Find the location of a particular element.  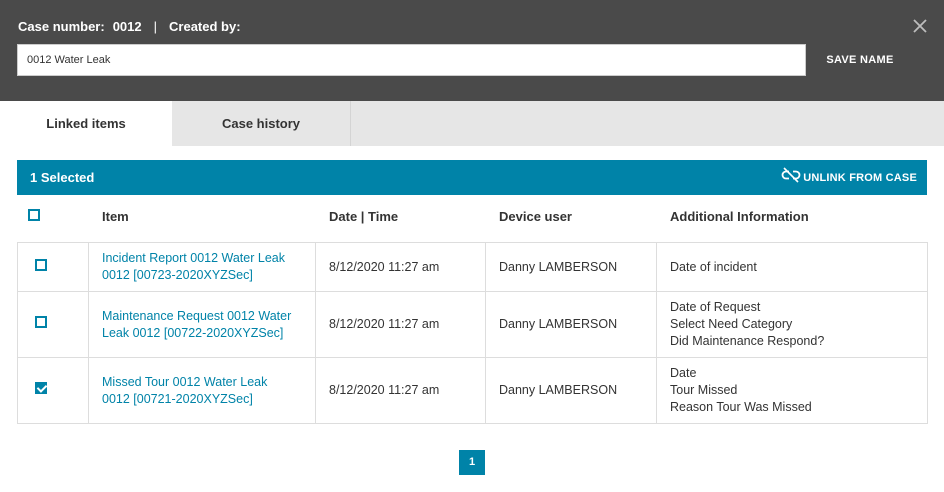

info-line: Date is located at coordinates (683, 373).